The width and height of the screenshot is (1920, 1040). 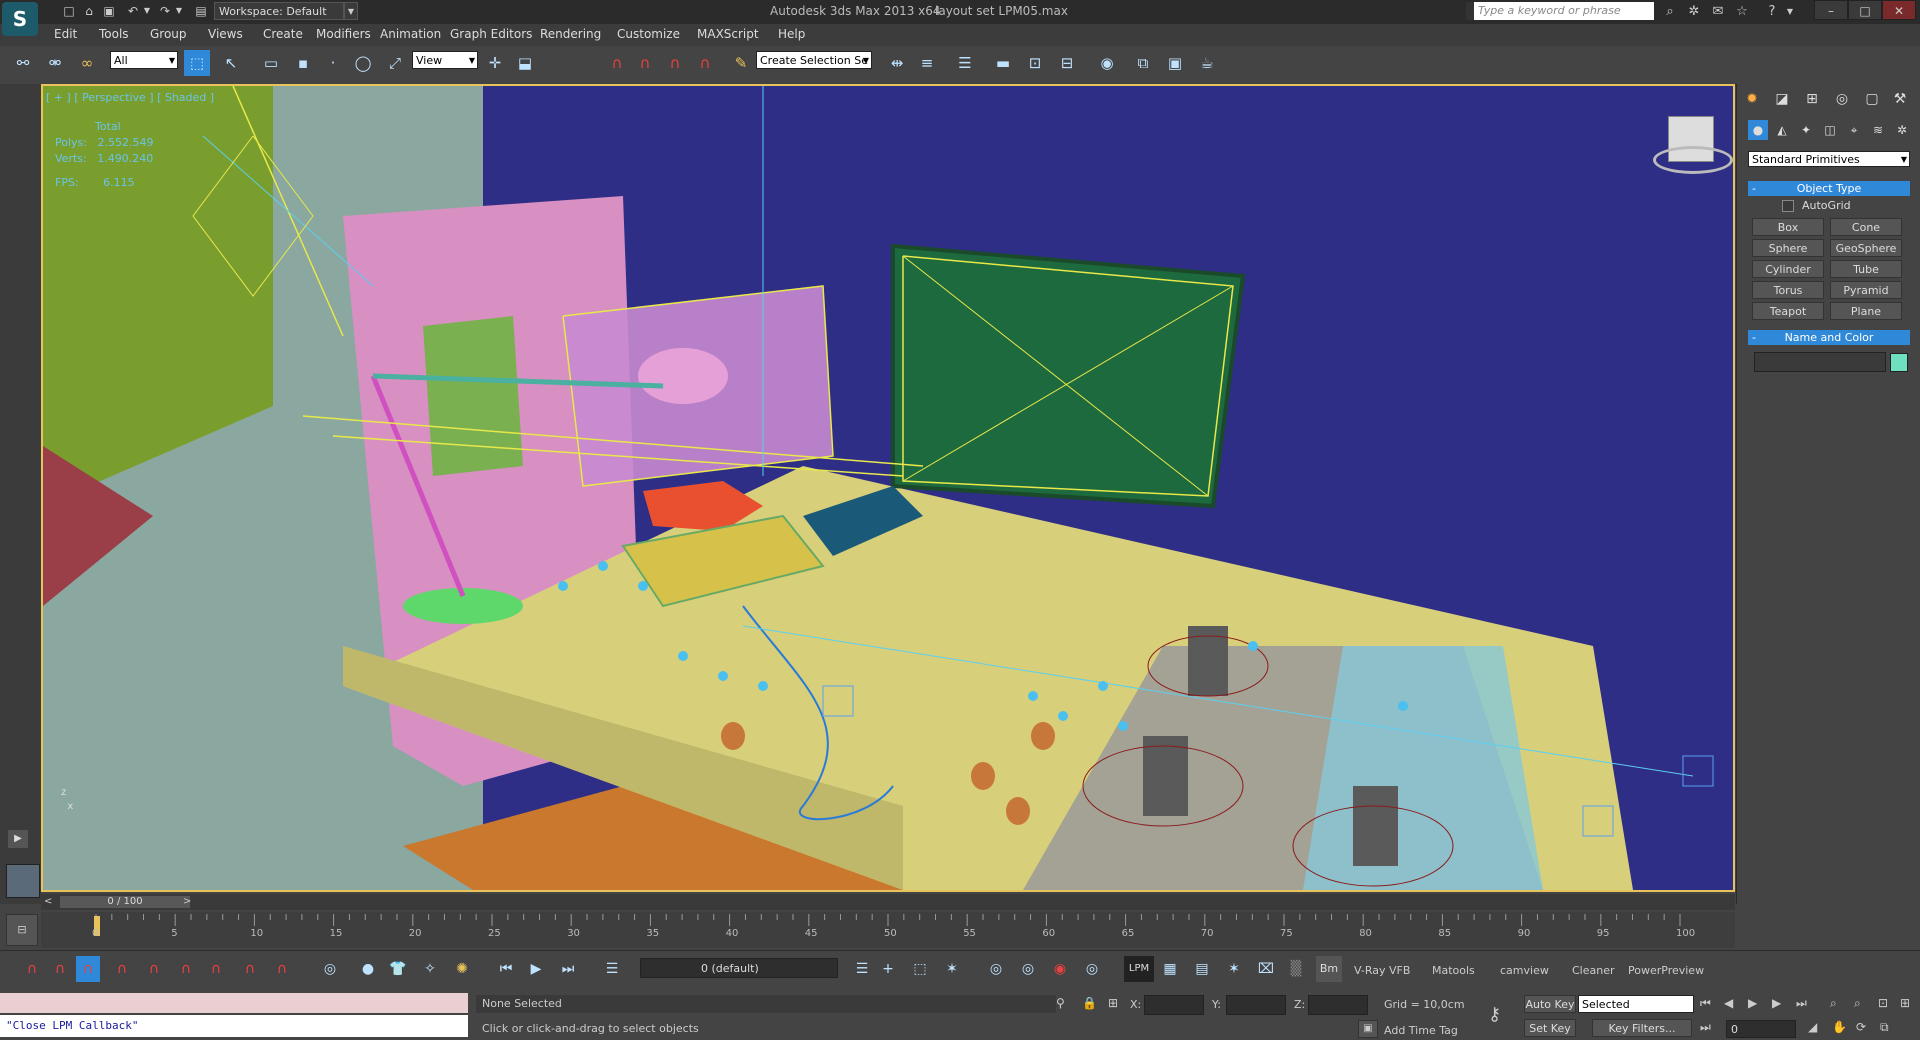 What do you see at coordinates (231, 63) in the screenshot?
I see `select-by-name-icon: ↖` at bounding box center [231, 63].